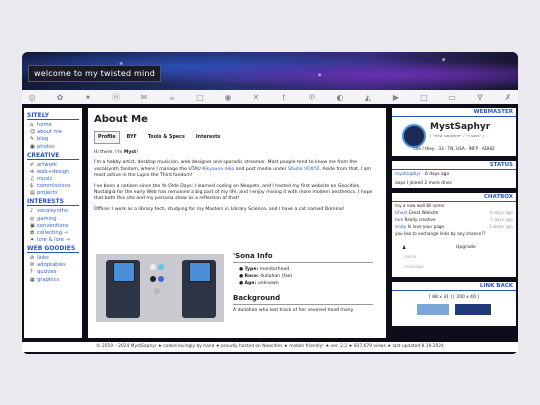 Image resolution: width=540 pixels, height=405 pixels. Describe the element at coordinates (60, 97) in the screenshot. I see `social-link-icon: ✿` at that location.